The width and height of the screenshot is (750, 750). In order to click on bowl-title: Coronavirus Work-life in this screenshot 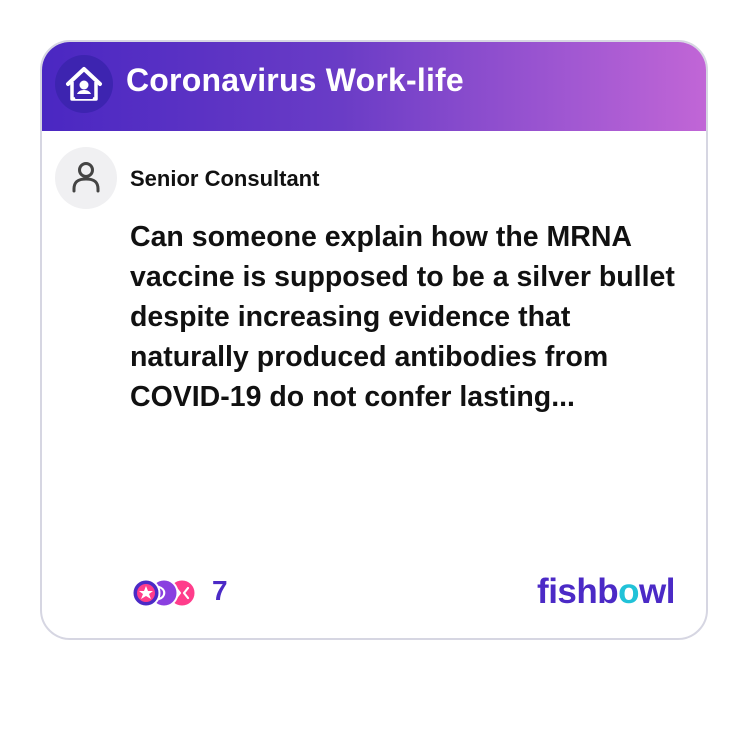, I will do `click(295, 80)`.